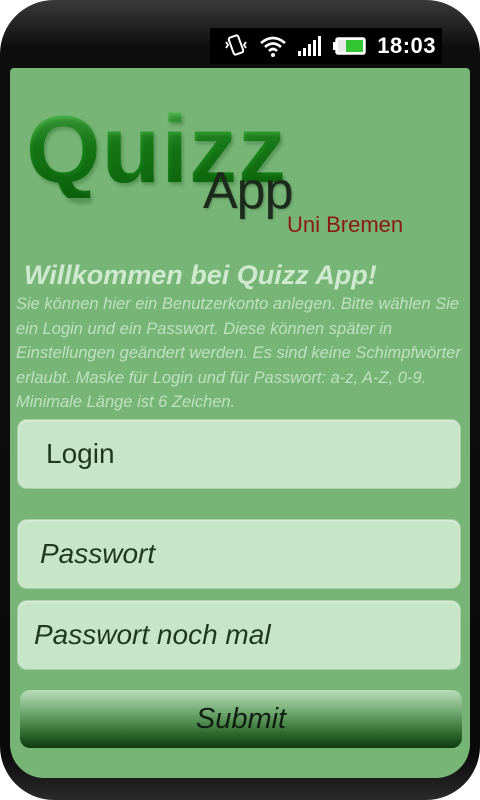 The height and width of the screenshot is (800, 480). What do you see at coordinates (236, 46) in the screenshot?
I see `vibrate-icon` at bounding box center [236, 46].